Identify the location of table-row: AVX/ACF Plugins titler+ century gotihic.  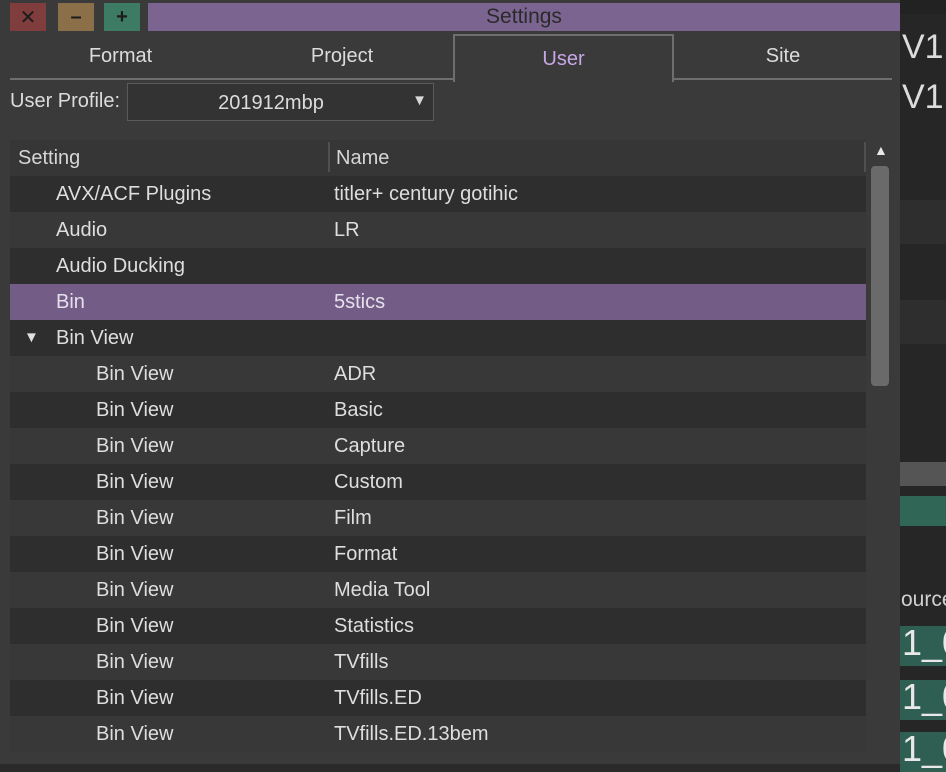
(438, 194).